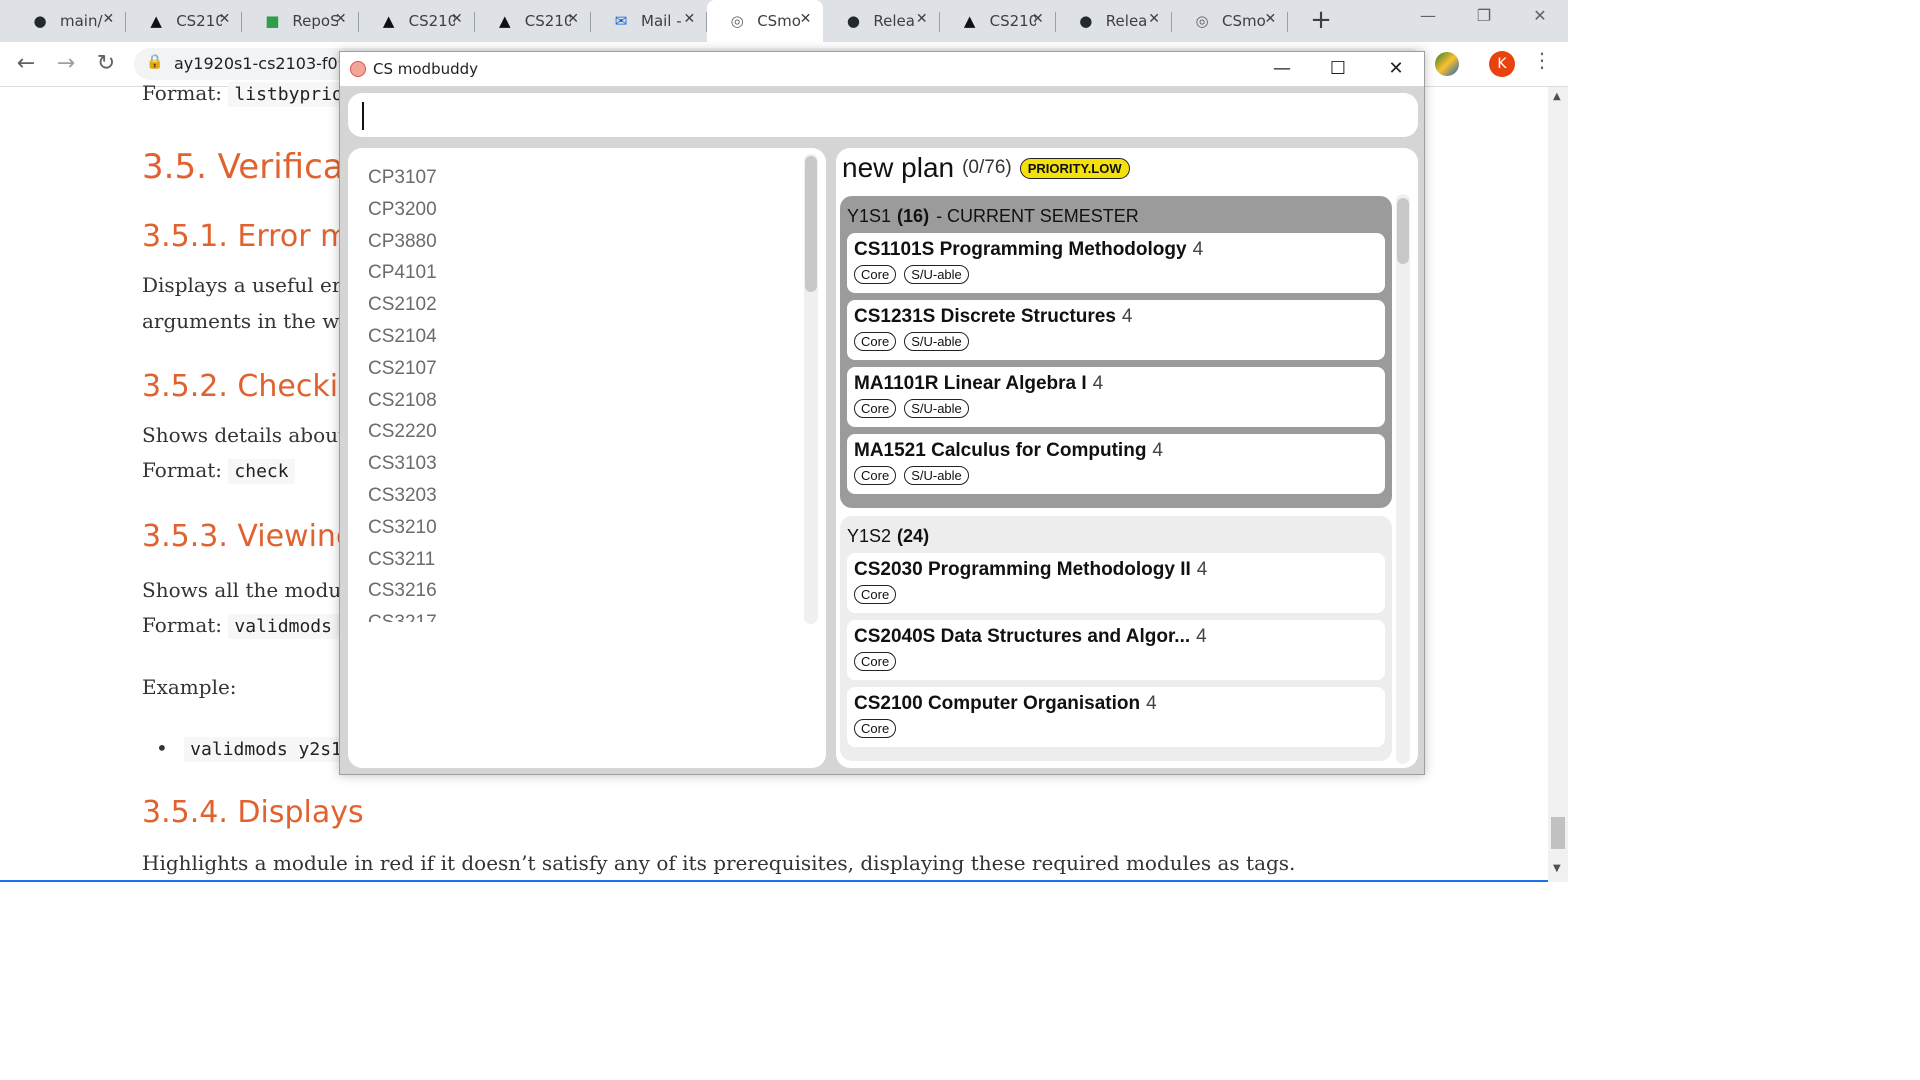 The width and height of the screenshot is (1920, 1080). I want to click on module-title-row: CS2100 Computer Organisation 4, so click(1116, 704).